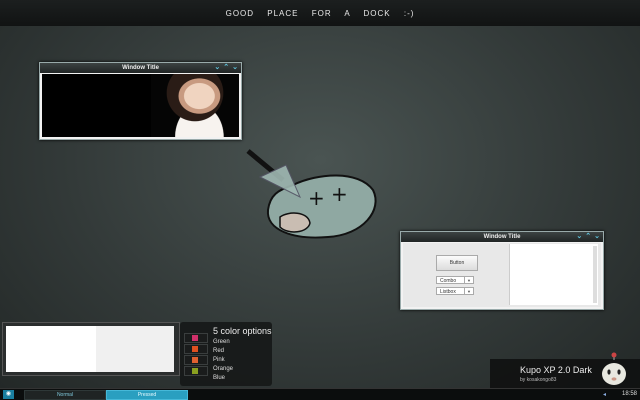 Image resolution: width=640 pixels, height=400 pixels. Describe the element at coordinates (219, 360) in the screenshot. I see `color-option-pink: Pink` at that location.